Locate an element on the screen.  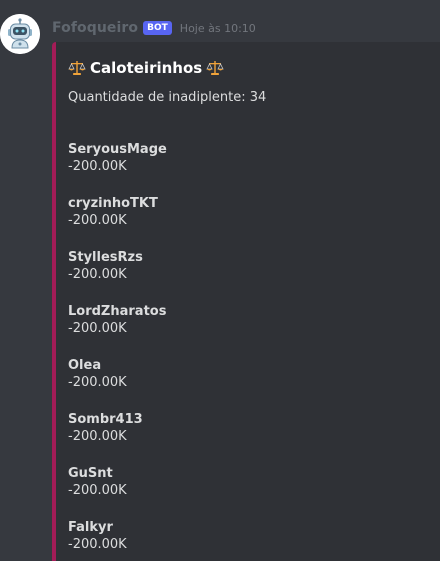
message-header: Fofoqueiro BOT Hoje às 10:10 is located at coordinates (154, 28).